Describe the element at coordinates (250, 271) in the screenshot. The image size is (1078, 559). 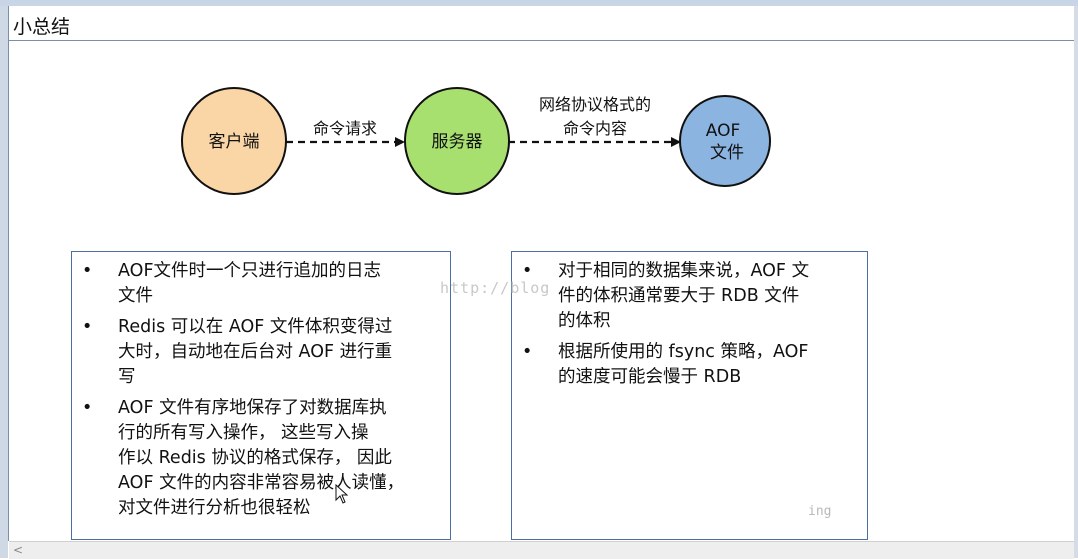
I see `item-line: AOF文件时一个只进行追加的日志` at that location.